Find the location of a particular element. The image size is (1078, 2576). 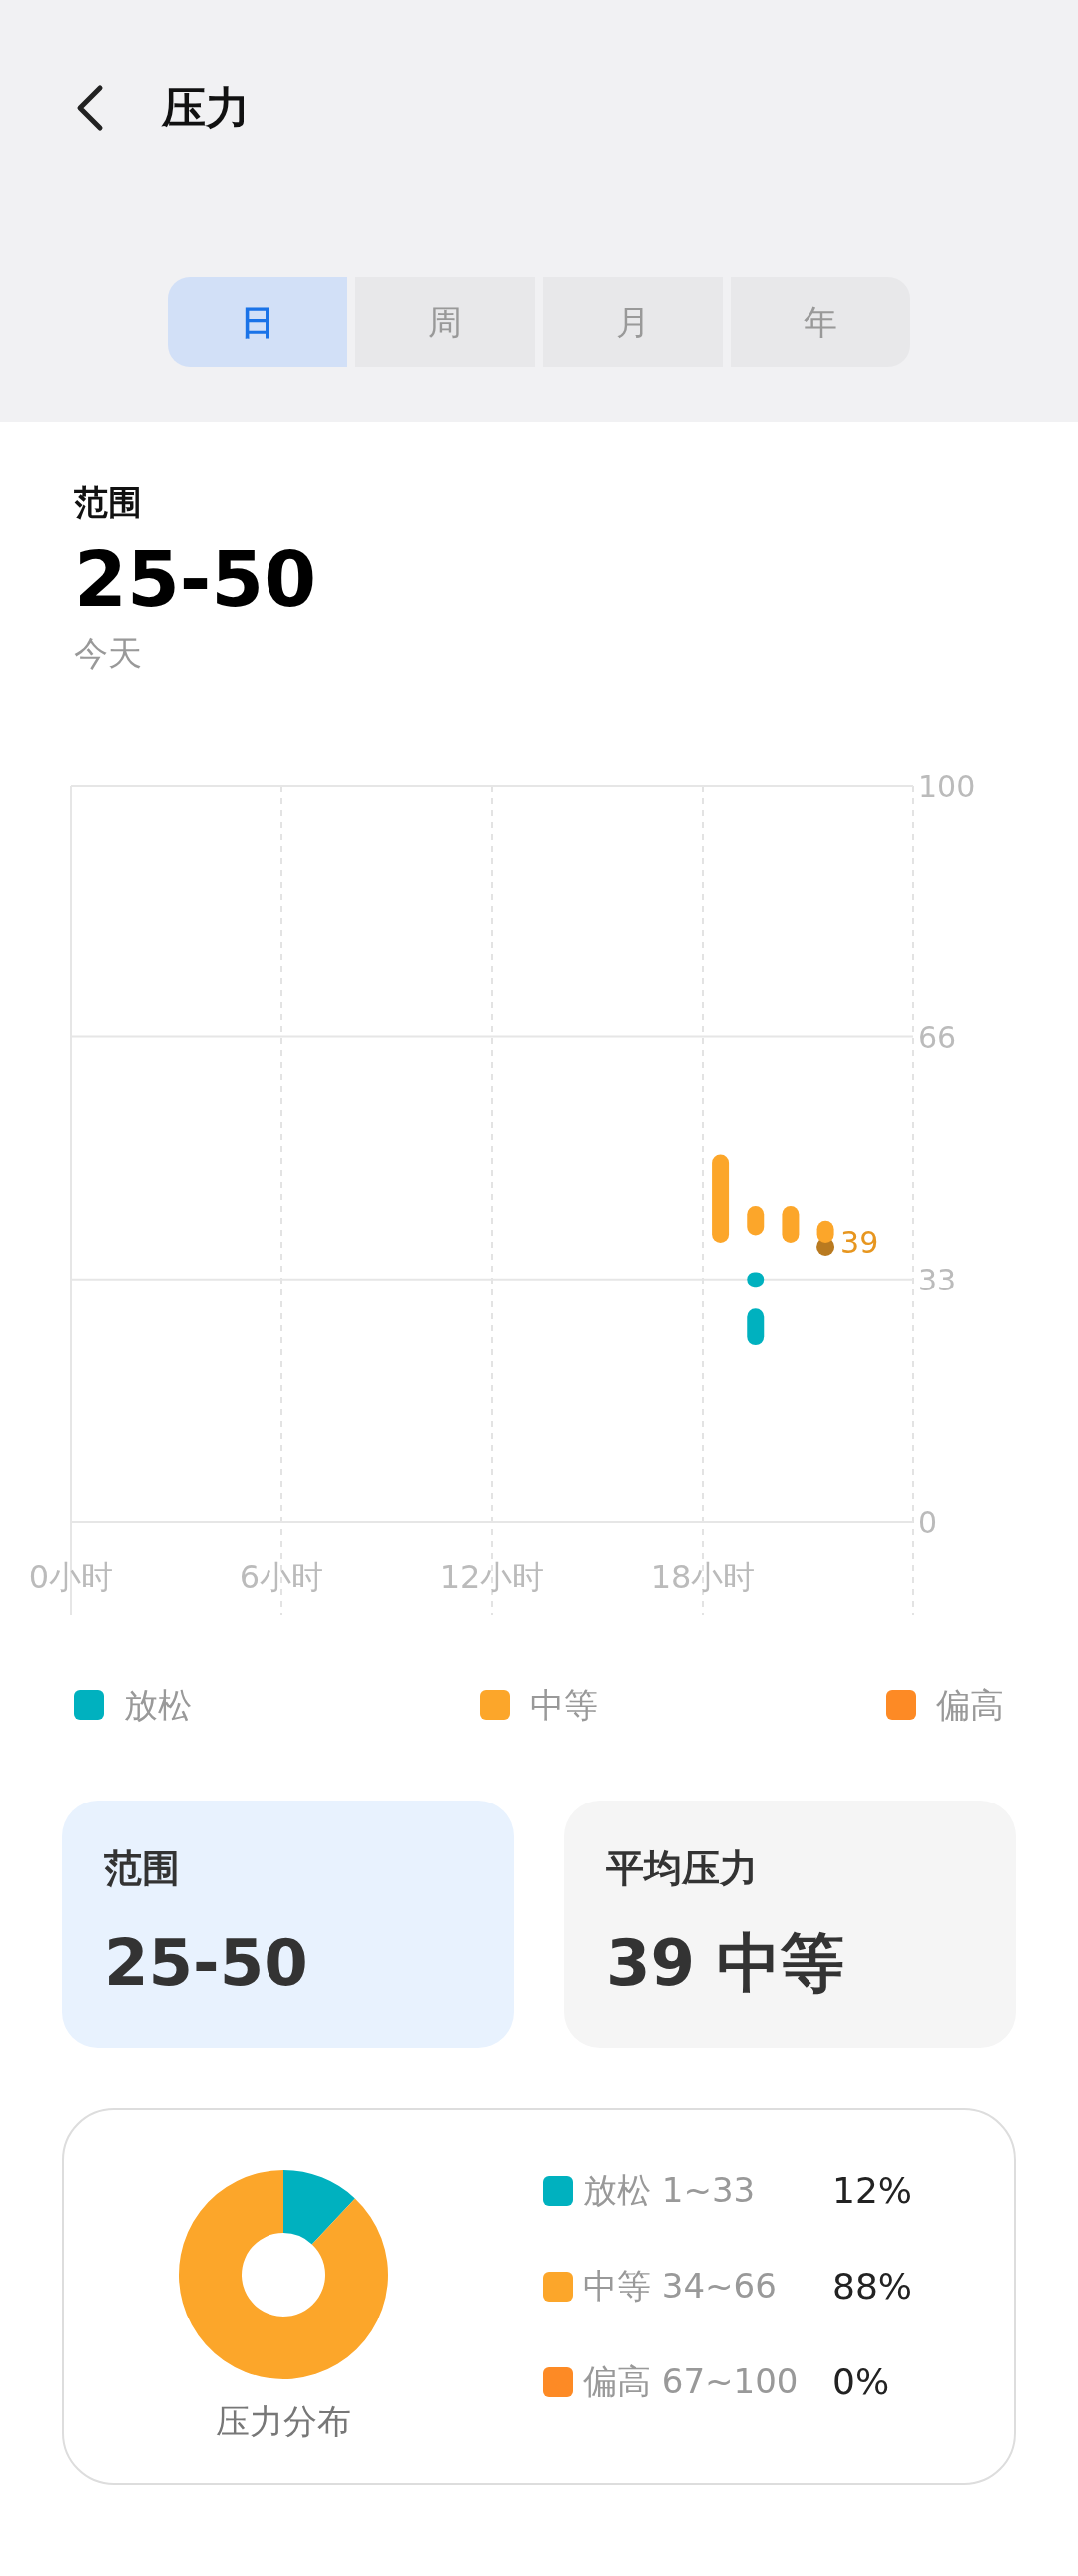

percent-value: 88% is located at coordinates (872, 2287).